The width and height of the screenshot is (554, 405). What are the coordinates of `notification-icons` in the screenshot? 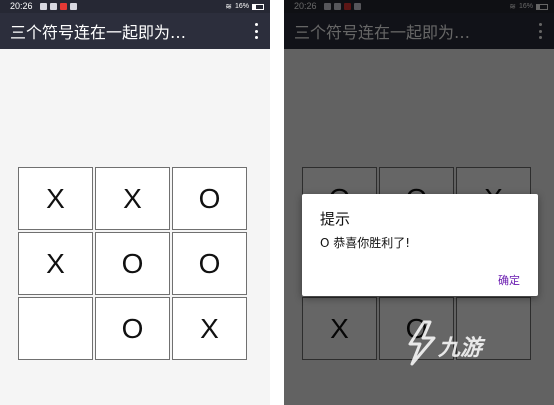 It's located at (58, 6).